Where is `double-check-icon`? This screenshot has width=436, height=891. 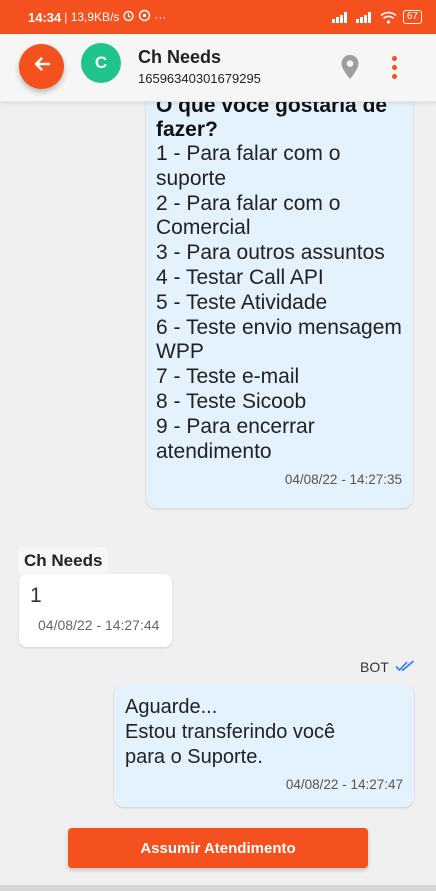
double-check-icon is located at coordinates (405, 667).